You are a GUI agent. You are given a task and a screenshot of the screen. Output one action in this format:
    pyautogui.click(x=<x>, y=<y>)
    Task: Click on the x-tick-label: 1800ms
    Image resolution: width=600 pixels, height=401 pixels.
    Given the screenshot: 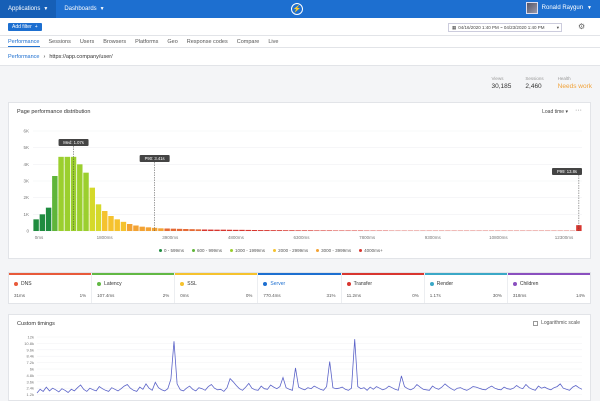 What is the action you would take?
    pyautogui.click(x=105, y=237)
    